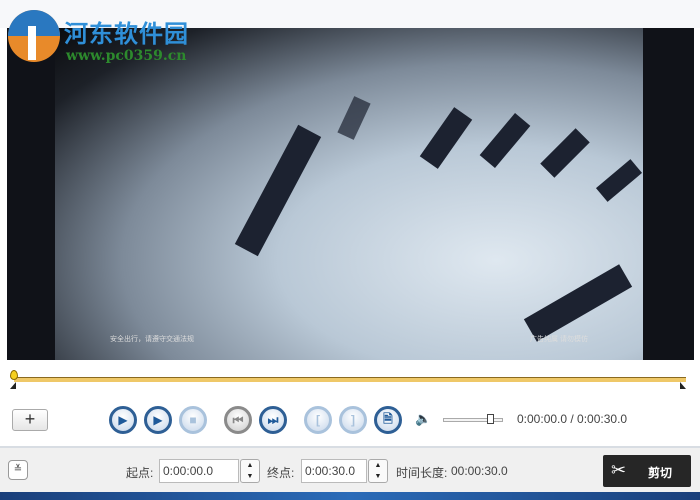  What do you see at coordinates (490, 419) in the screenshot?
I see `volume-slider-knob` at bounding box center [490, 419].